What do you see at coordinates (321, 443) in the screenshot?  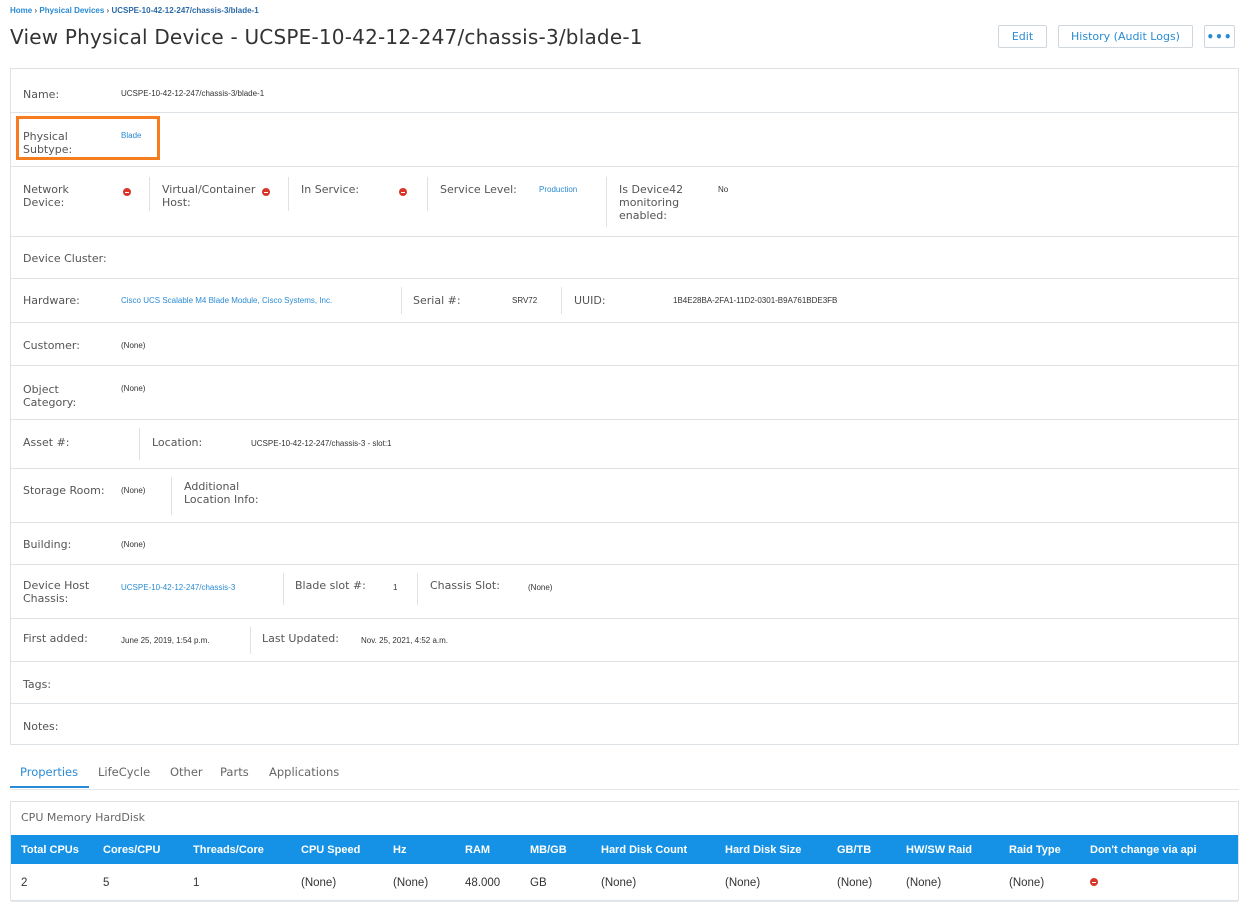 I see `location-value: UCSPE-10-42-12-247/chassis-3 - slot:1` at bounding box center [321, 443].